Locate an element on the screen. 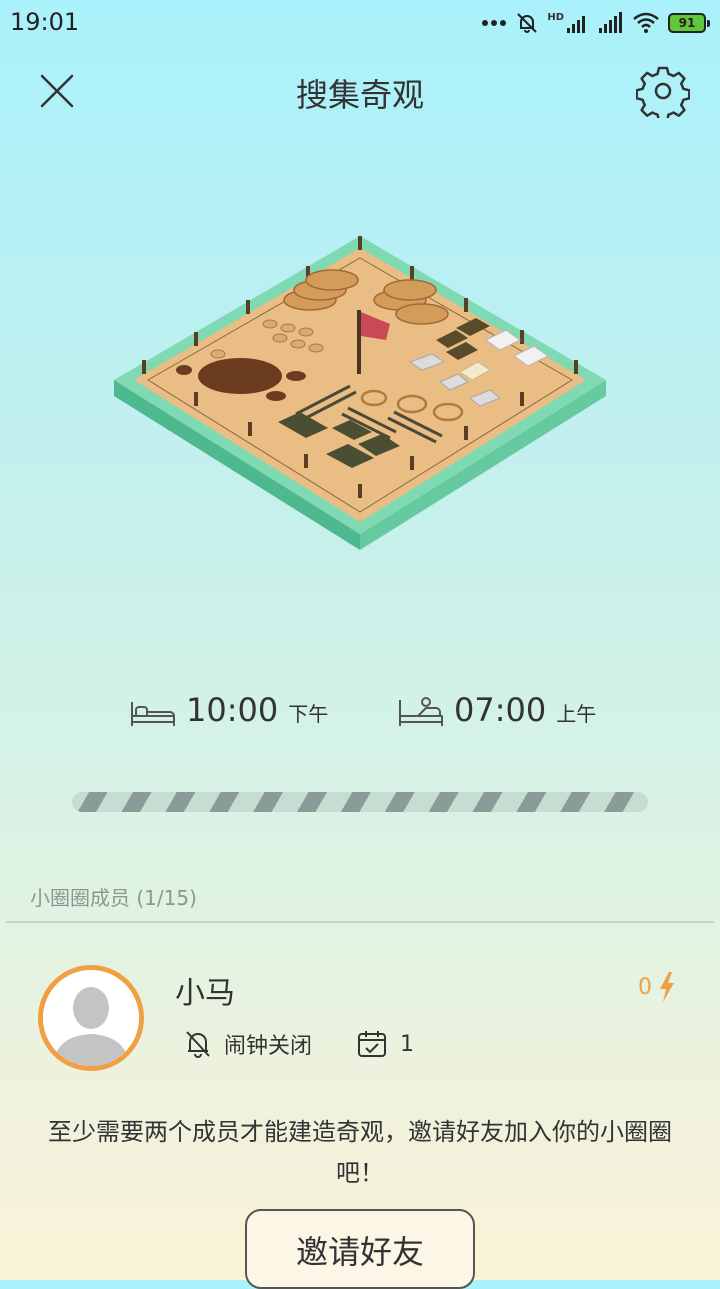 The width and height of the screenshot is (720, 1289). battery-icon: 91 is located at coordinates (689, 23).